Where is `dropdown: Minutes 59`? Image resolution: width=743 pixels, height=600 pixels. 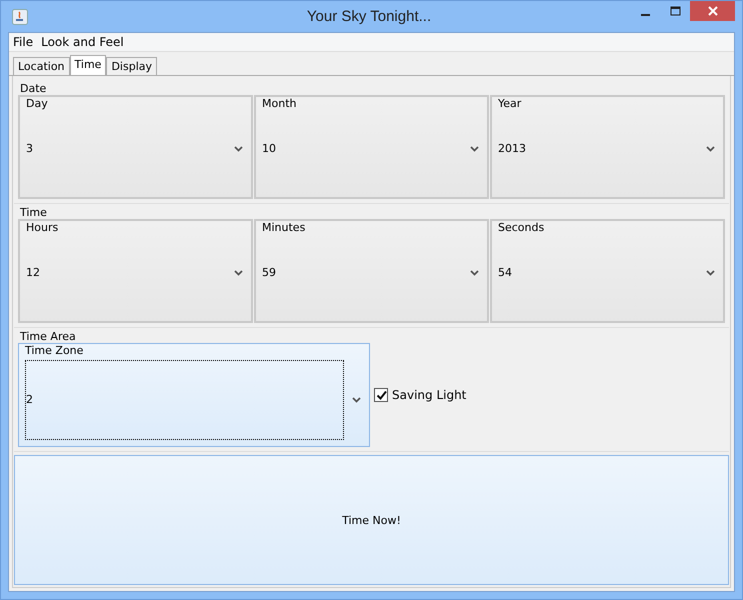
dropdown: Minutes 59 is located at coordinates (371, 271).